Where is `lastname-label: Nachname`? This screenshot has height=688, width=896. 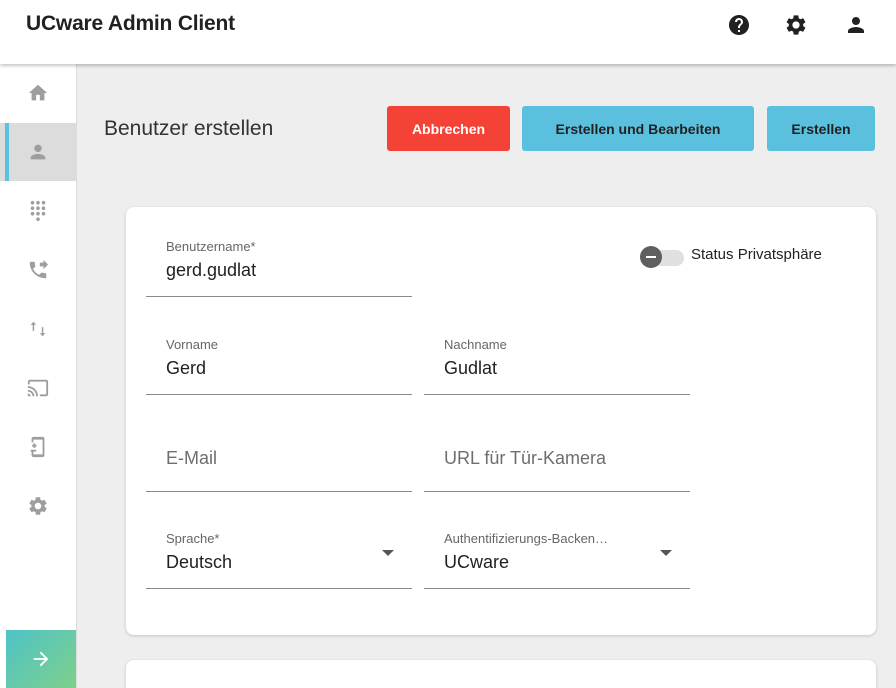
lastname-label: Nachname is located at coordinates (475, 344).